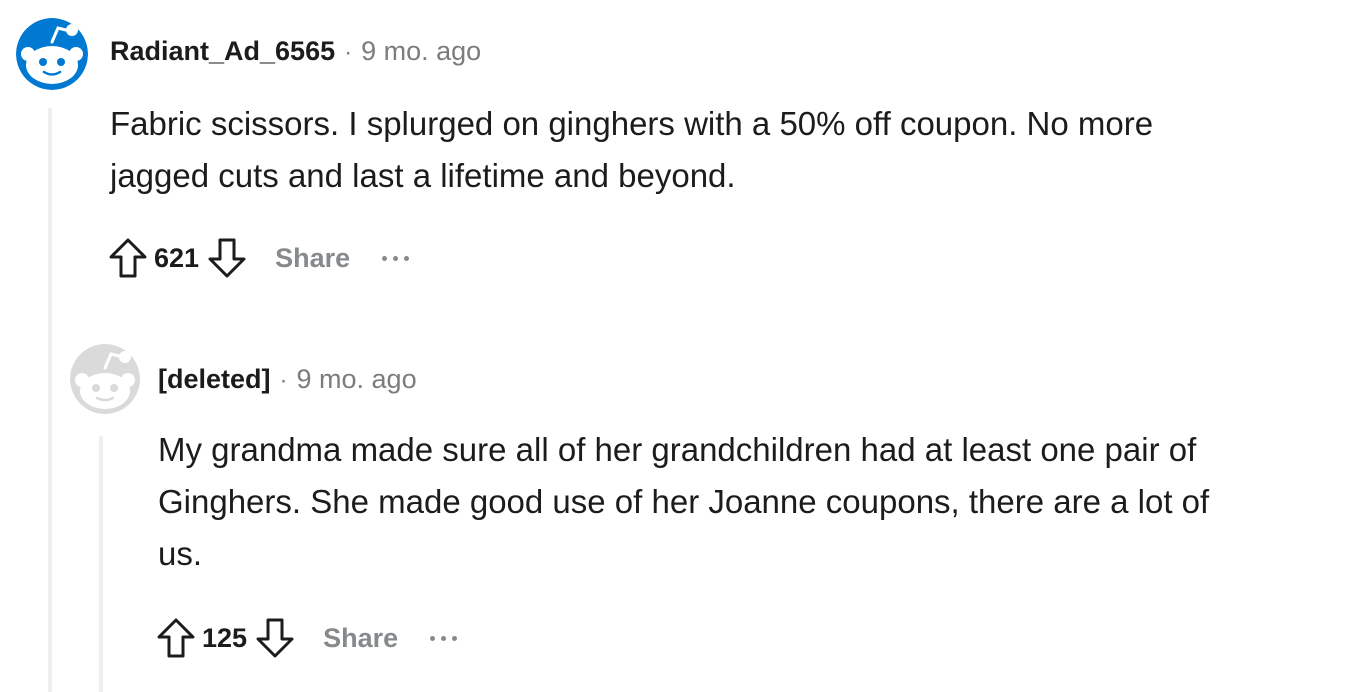 This screenshot has width=1364, height=692. Describe the element at coordinates (306, 638) in the screenshot. I see `comment-actions: 125 Share` at that location.